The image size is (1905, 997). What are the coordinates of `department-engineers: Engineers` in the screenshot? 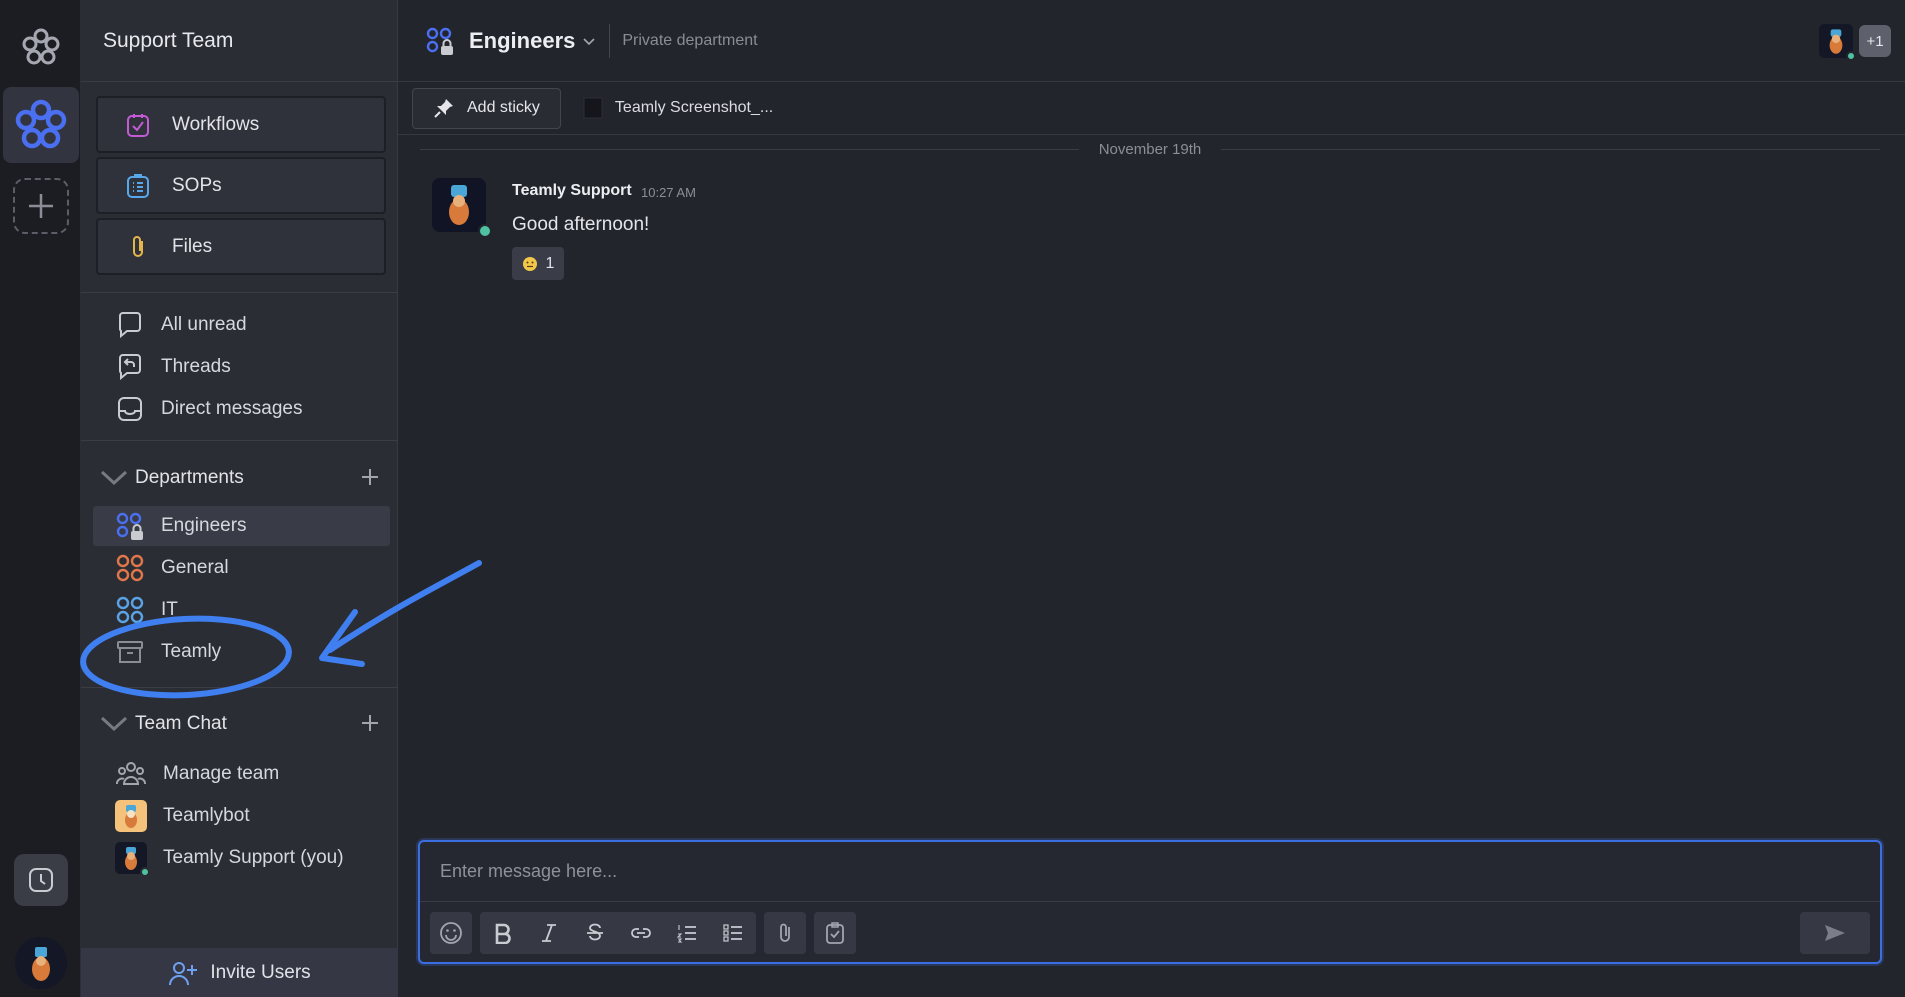 It's located at (241, 526).